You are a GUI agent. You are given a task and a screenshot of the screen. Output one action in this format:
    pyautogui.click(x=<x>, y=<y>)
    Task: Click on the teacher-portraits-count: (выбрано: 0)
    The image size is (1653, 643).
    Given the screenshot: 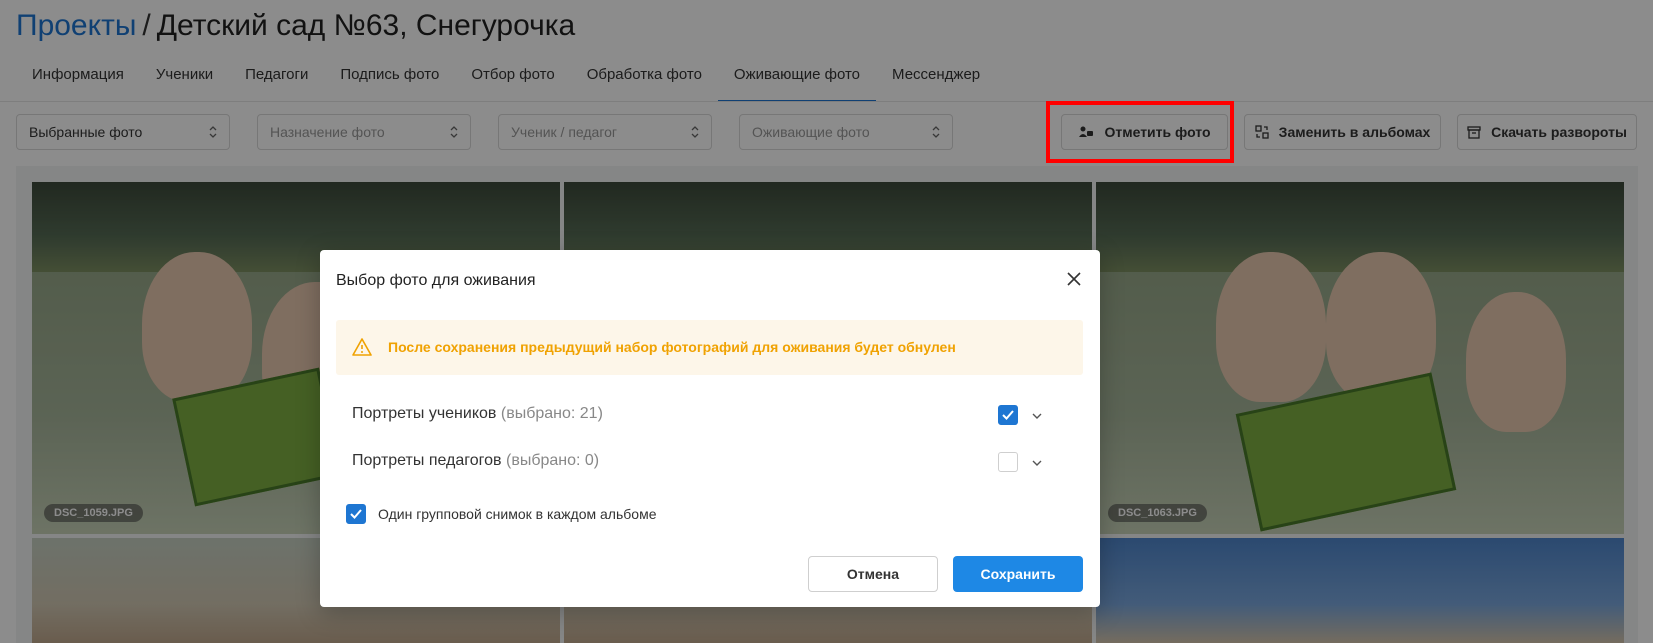 What is the action you would take?
    pyautogui.click(x=552, y=460)
    